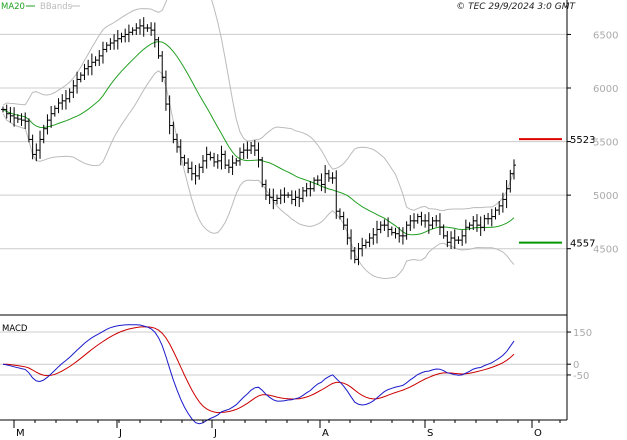  What do you see at coordinates (605, 143) in the screenshot?
I see `price-tick-label: 5500` at bounding box center [605, 143].